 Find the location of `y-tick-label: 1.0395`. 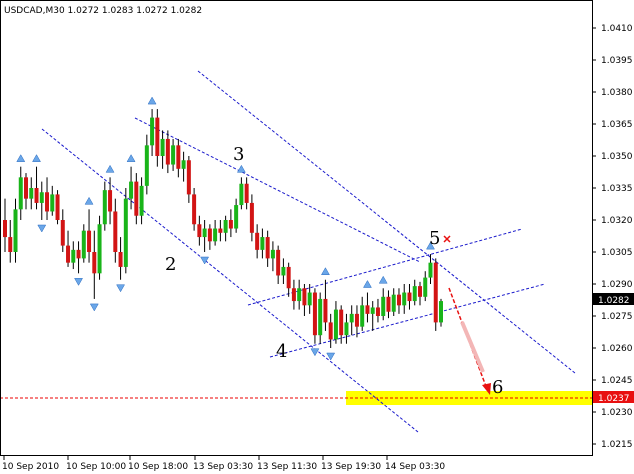

y-tick-label: 1.0395 is located at coordinates (617, 61).